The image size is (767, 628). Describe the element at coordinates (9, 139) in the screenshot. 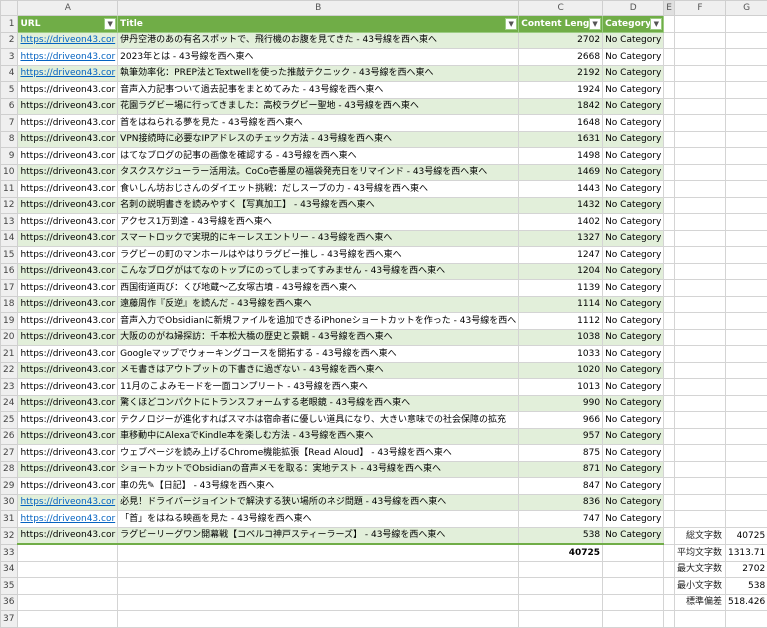

I see `row-header: 8` at that location.